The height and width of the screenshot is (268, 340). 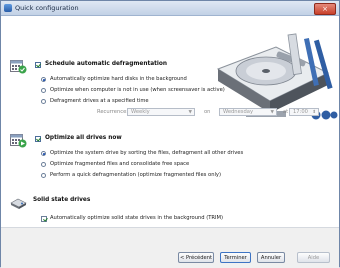 I want to click on ssd-drive-icon, so click(x=18, y=203).